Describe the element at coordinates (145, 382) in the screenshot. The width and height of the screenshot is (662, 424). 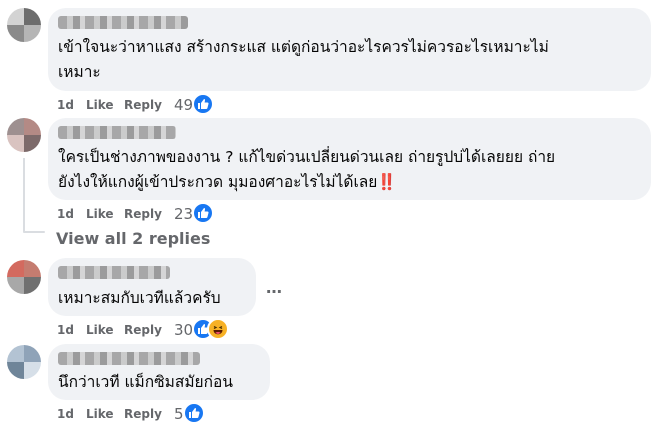
I see `comment-text-line: นึกว่าเวที แม็กซิมสมัยก่อน` at that location.